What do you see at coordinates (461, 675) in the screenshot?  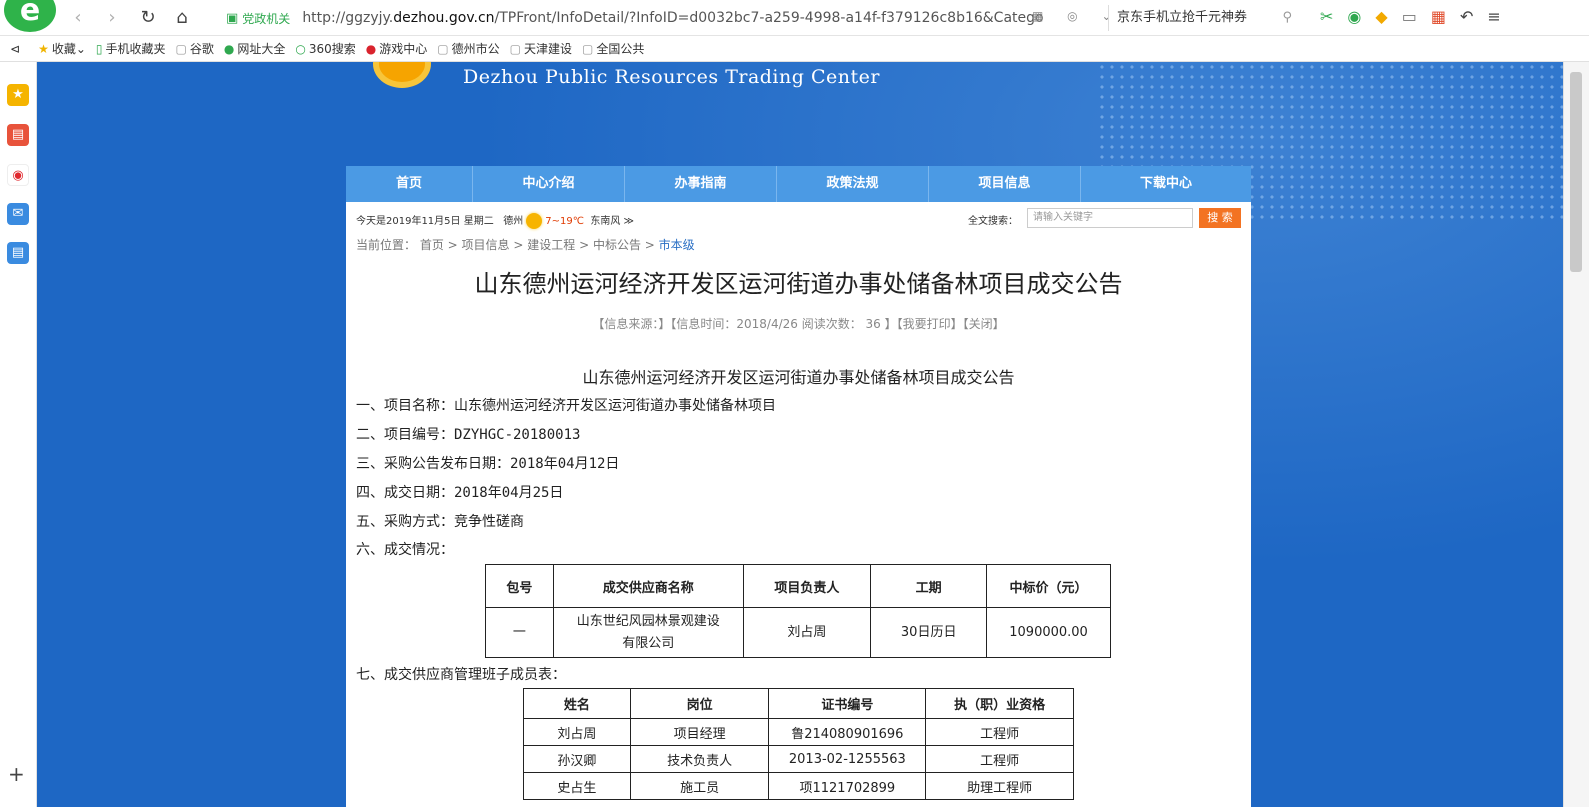 I see `team-section-heading: 七、成交供应商管理班子成员表：` at bounding box center [461, 675].